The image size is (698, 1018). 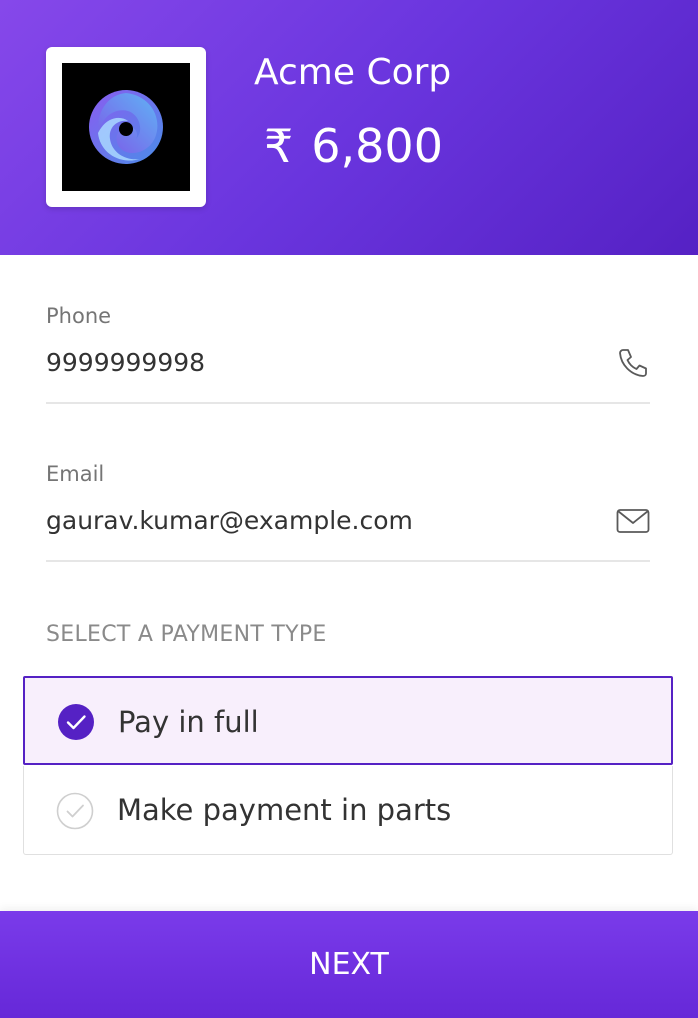 I want to click on email-input, so click(x=316, y=521).